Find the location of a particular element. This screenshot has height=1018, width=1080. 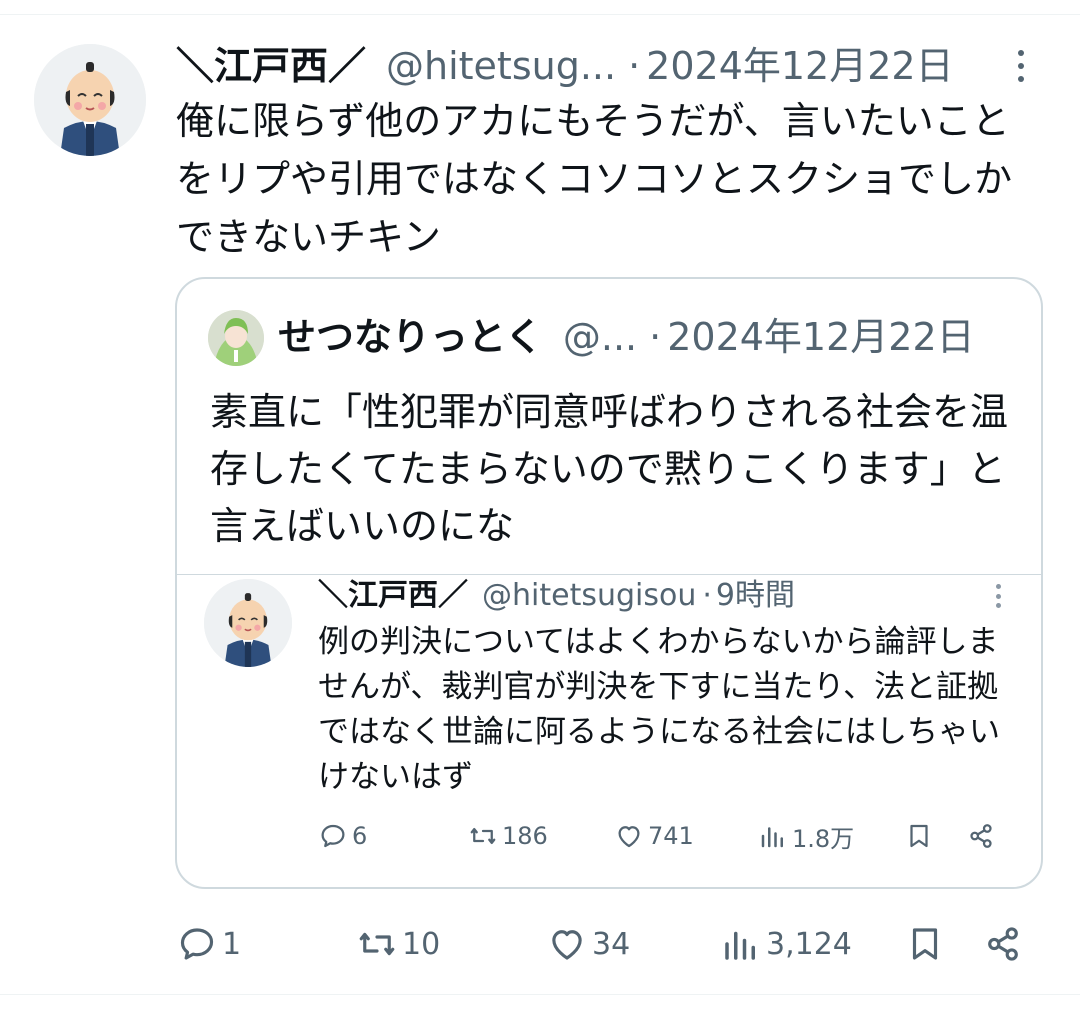

screenshot-retweet-stat: 186 is located at coordinates (508, 836).